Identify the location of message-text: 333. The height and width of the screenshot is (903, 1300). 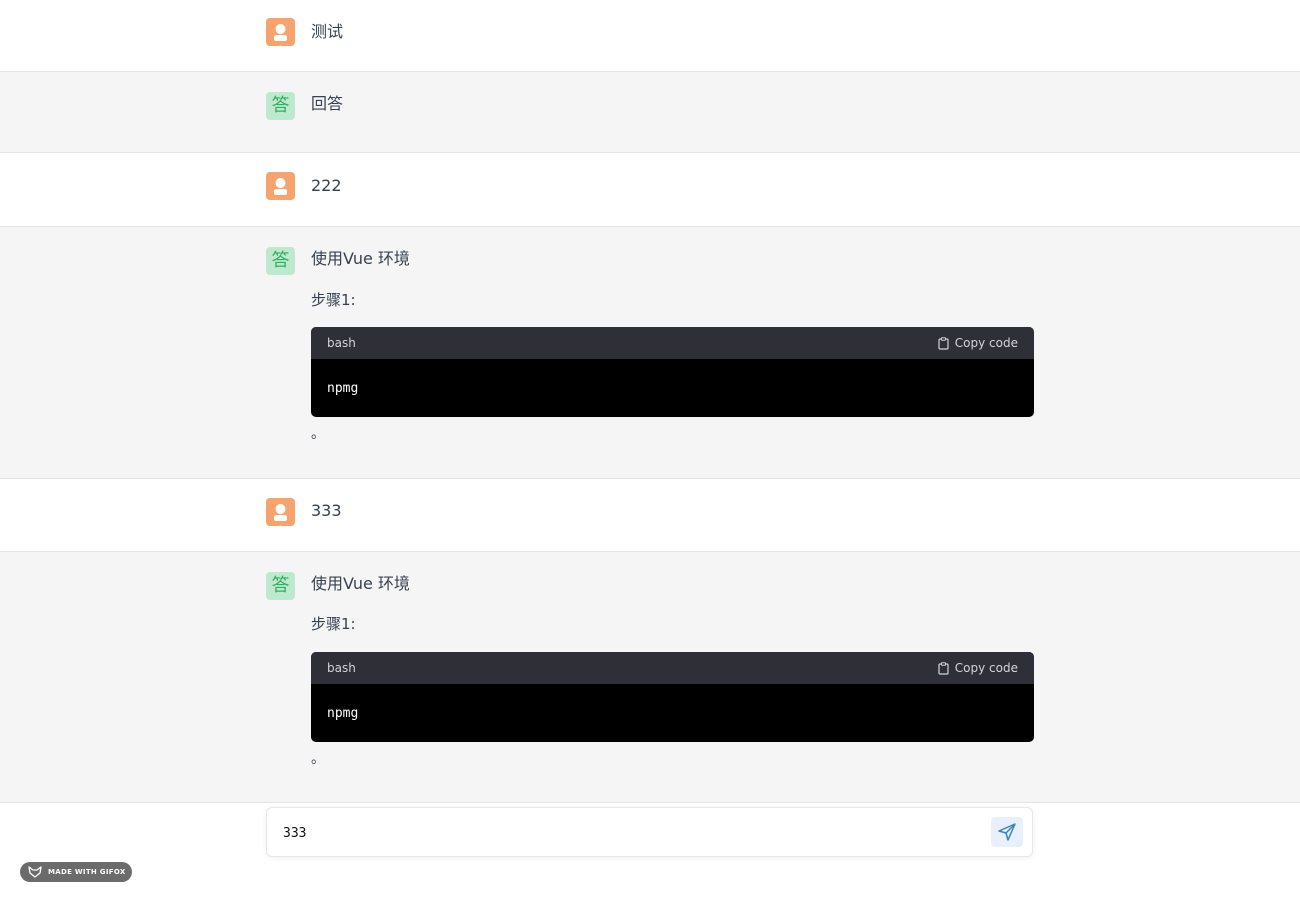
(326, 510).